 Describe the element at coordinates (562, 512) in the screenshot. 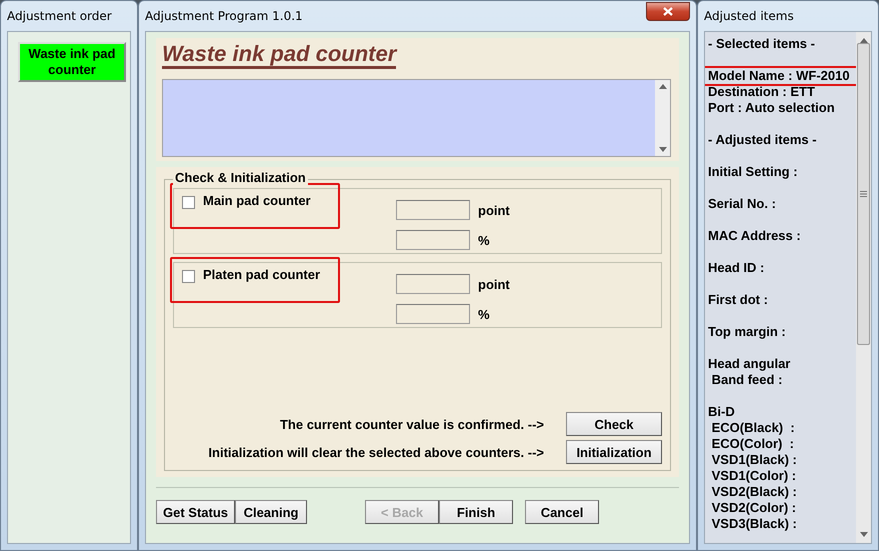

I see `nav-button: Cancel` at that location.